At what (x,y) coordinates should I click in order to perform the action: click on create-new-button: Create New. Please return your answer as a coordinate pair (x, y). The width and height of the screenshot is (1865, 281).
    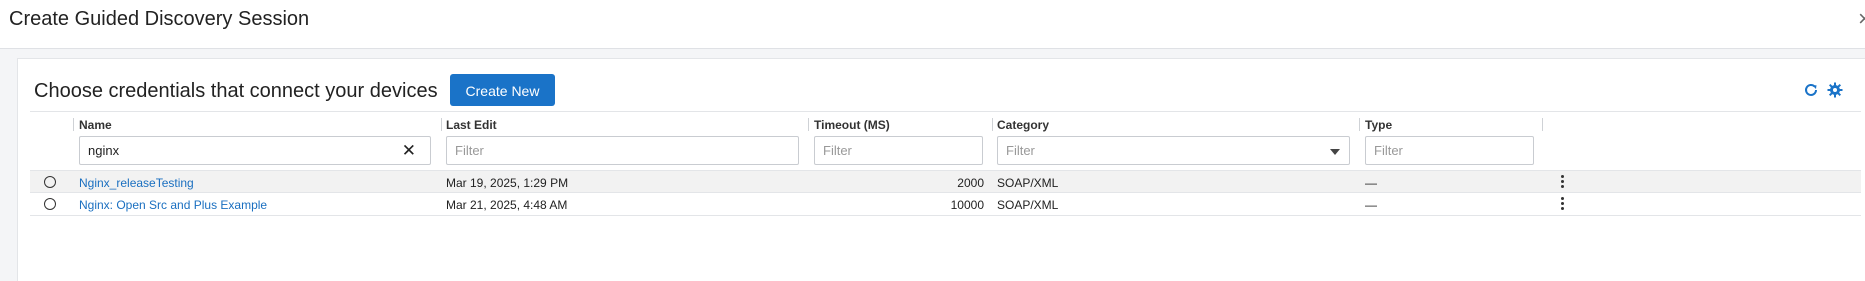
    Looking at the image, I should click on (502, 90).